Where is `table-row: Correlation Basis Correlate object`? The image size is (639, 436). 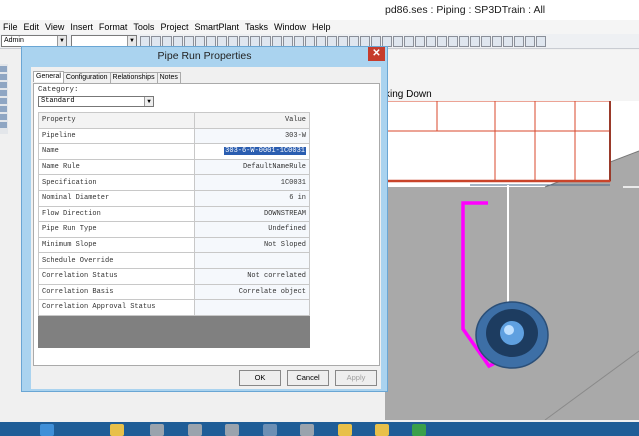 table-row: Correlation Basis Correlate object is located at coordinates (174, 292).